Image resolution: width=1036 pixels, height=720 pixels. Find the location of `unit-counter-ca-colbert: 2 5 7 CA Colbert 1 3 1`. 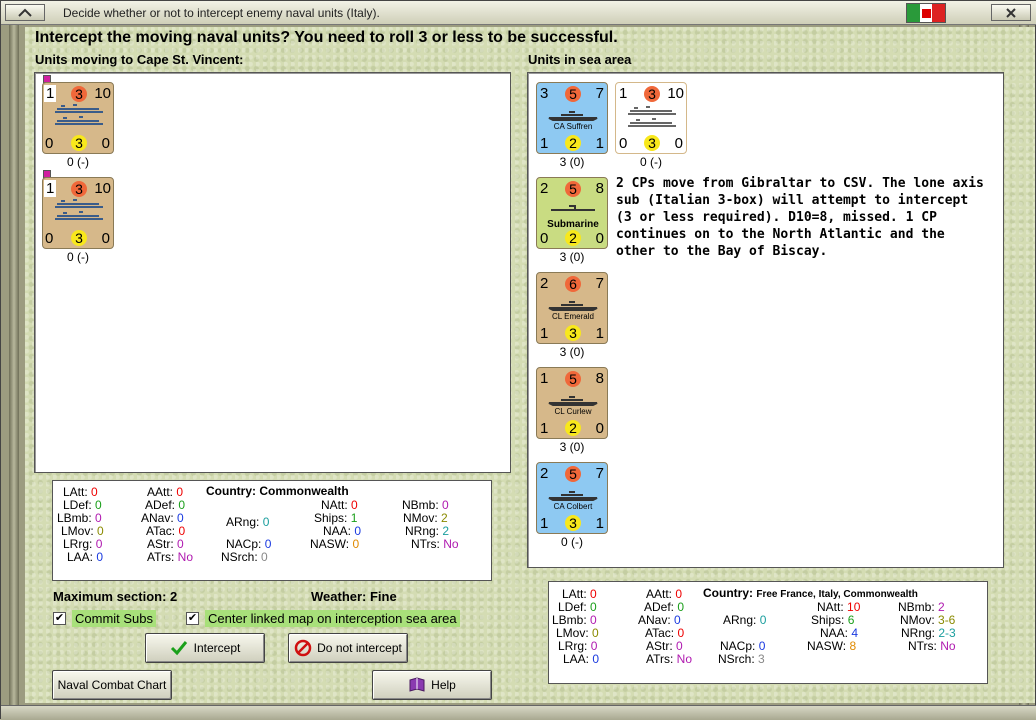

unit-counter-ca-colbert: 2 5 7 CA Colbert 1 3 1 is located at coordinates (572, 498).